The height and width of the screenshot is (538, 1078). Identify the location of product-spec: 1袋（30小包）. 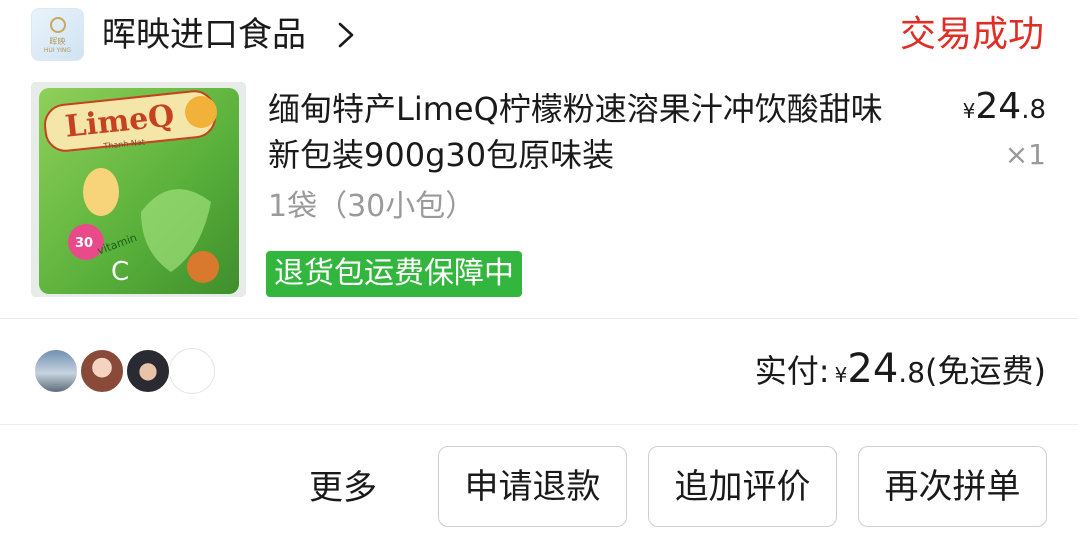
(372, 206).